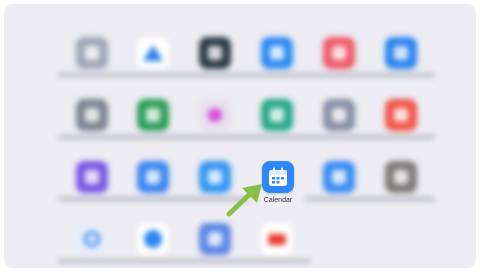 The image size is (480, 272). What do you see at coordinates (244, 200) in the screenshot?
I see `arrow-pointer-icon` at bounding box center [244, 200].